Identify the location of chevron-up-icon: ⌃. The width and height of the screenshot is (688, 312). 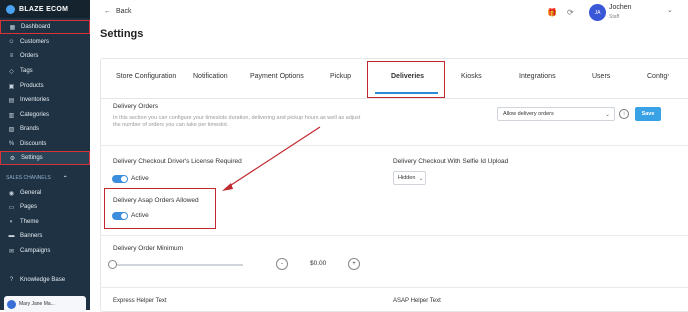
(65, 178).